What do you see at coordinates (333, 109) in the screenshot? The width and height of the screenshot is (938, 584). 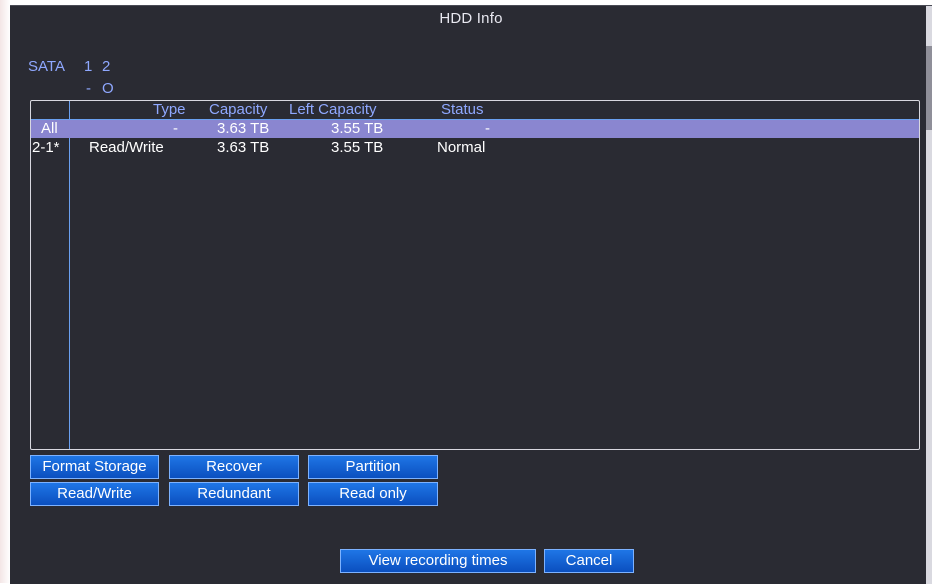 I see `column-header-left-capacity: Left Capacity` at bounding box center [333, 109].